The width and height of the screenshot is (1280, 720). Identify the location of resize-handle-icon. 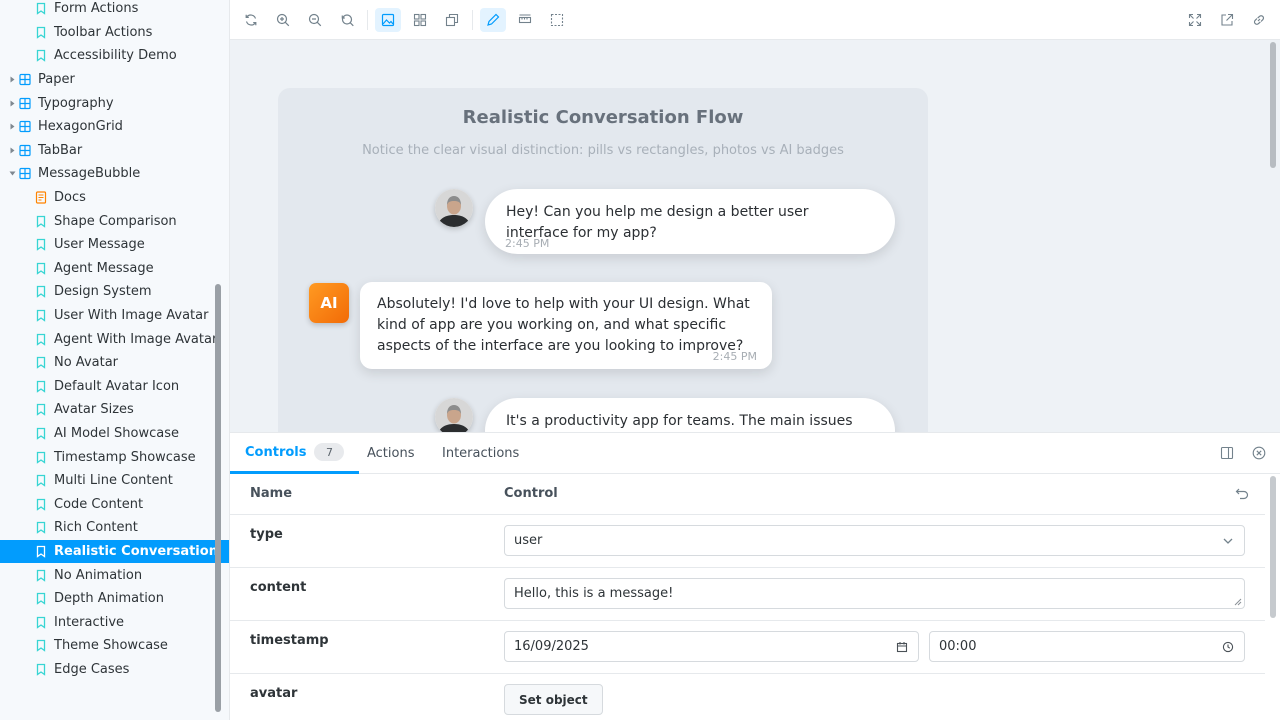
(1238, 602).